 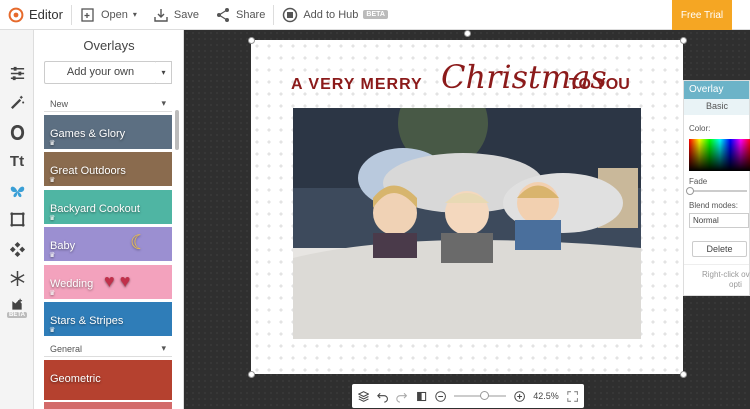 I want to click on thumb-label: Wedding, so click(x=72, y=284).